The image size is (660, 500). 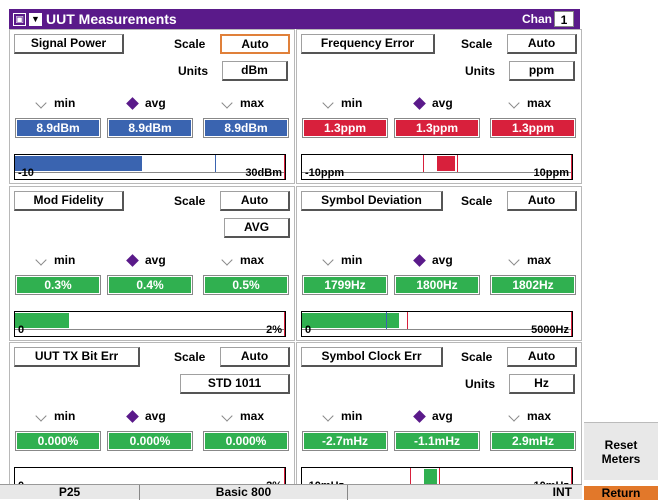 I want to click on uut-tx-bit-err-avg-label: avg, so click(x=155, y=416).